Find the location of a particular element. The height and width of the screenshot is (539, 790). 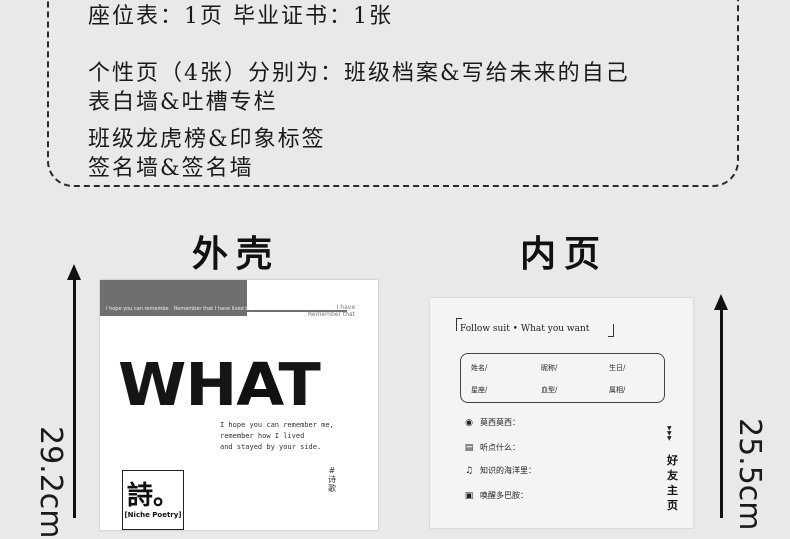

cover-what-text: WHAT is located at coordinates (219, 384).